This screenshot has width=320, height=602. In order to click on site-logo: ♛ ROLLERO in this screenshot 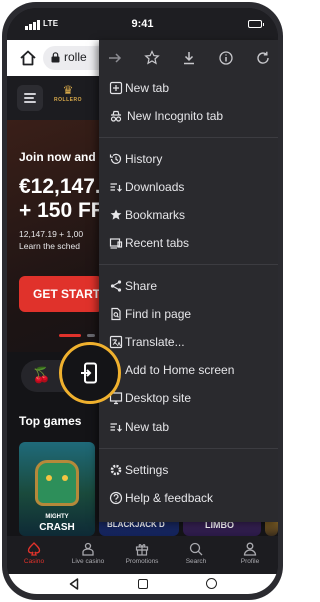, I will do `click(68, 99)`.